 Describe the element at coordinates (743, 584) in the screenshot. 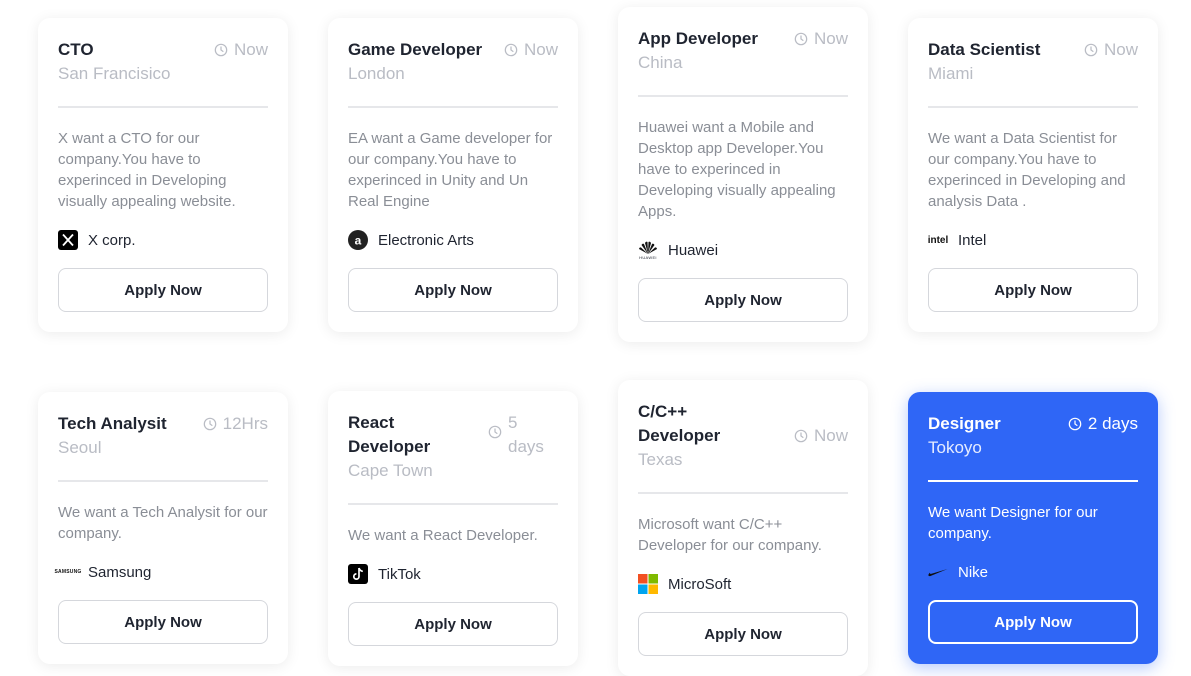

I see `company: MicroSoft` at that location.